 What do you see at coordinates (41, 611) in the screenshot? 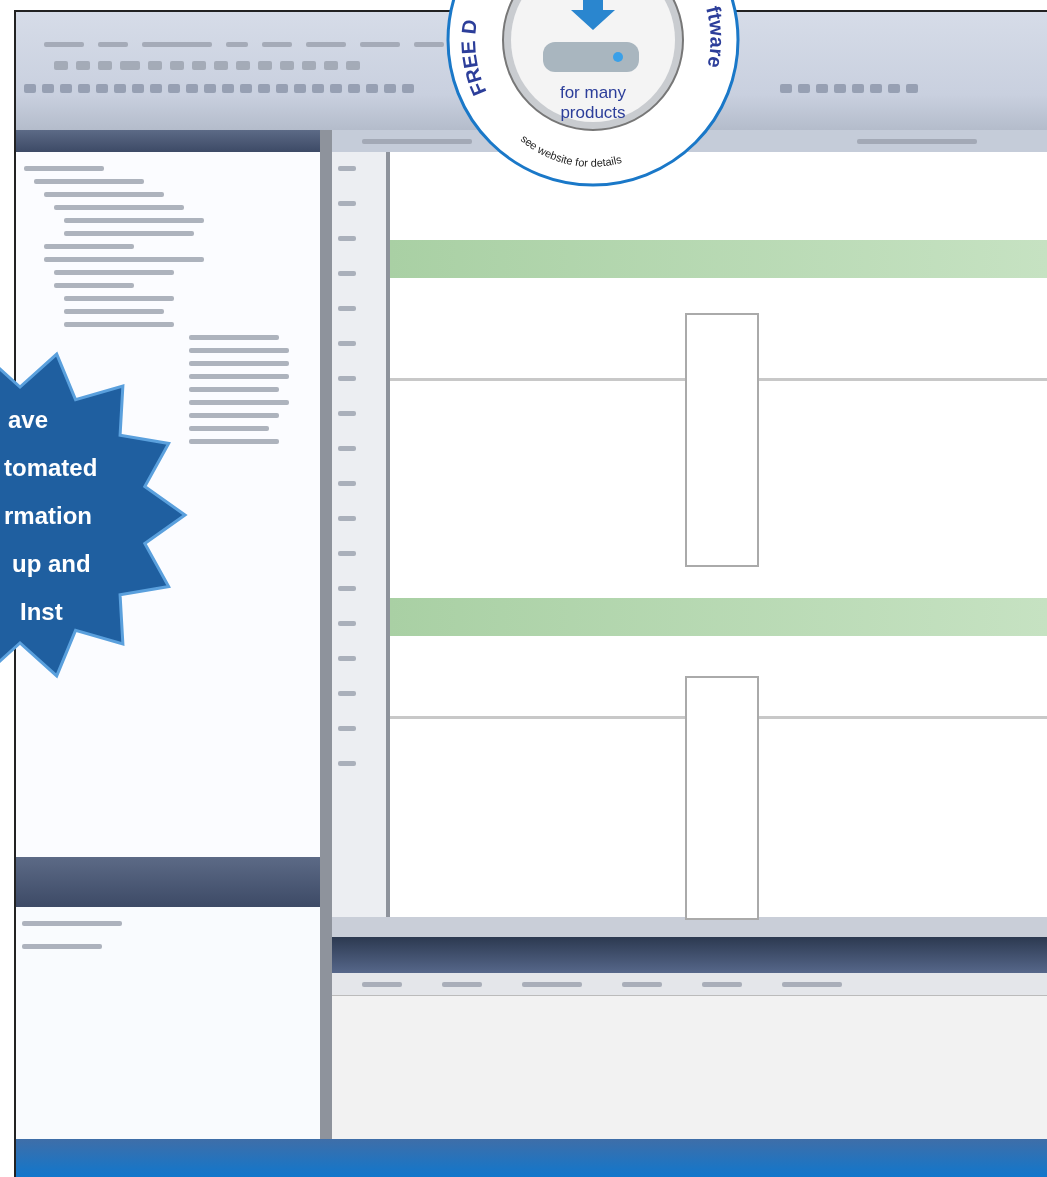
I see `badge-text: Inst` at bounding box center [41, 611].